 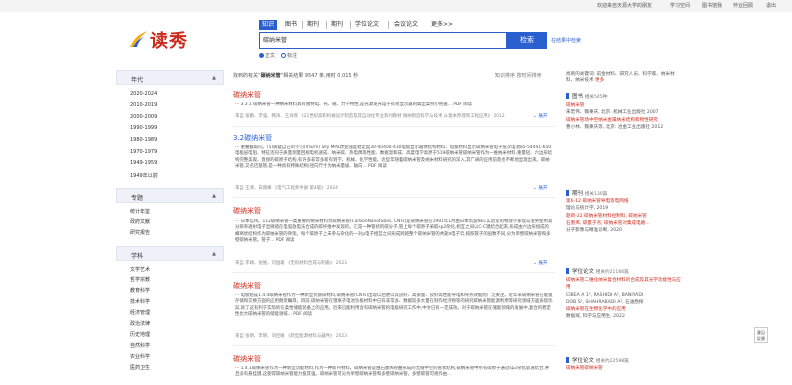 What do you see at coordinates (137, 198) in the screenshot?
I see `facet-topic-title: 专题` at bounding box center [137, 198].